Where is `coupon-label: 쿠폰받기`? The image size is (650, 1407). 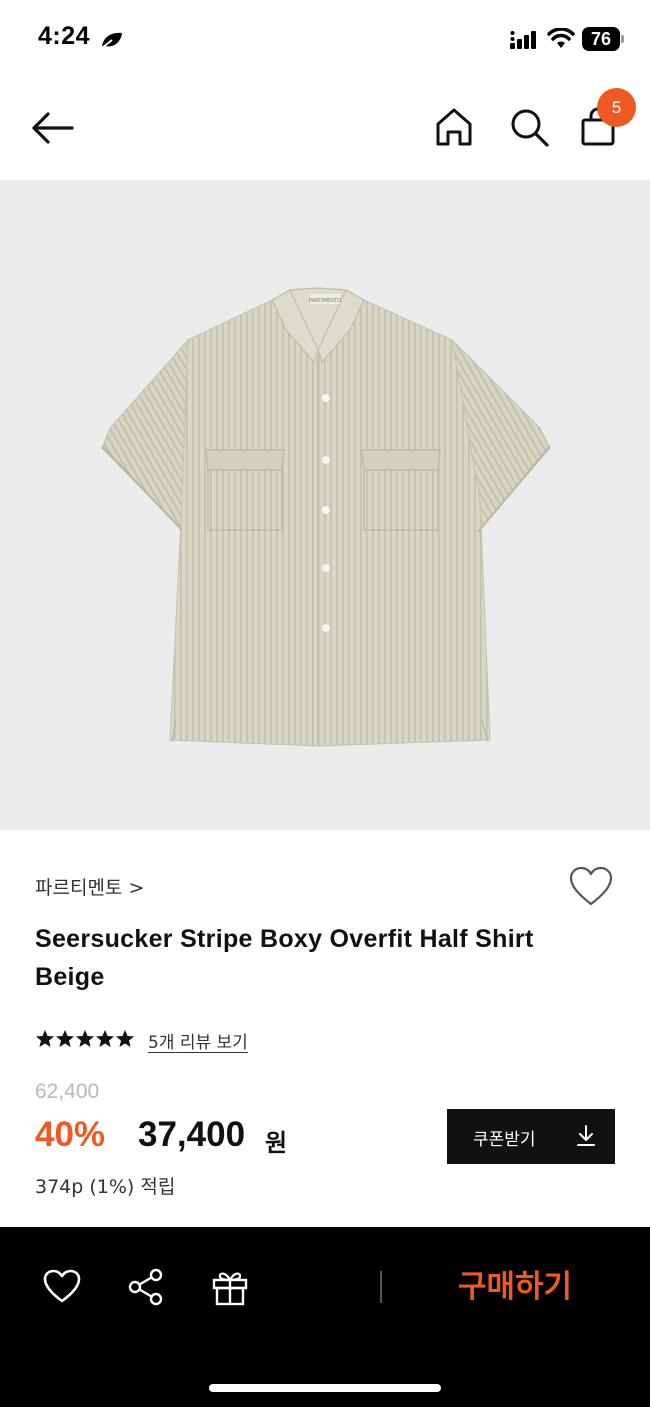
coupon-label: 쿠폰받기 is located at coordinates (504, 1140).